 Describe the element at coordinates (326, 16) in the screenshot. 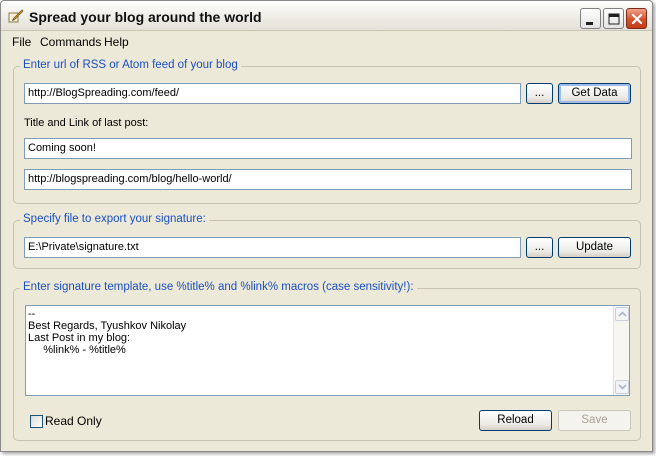

I see `title-bar: Spread your blog around the world` at that location.